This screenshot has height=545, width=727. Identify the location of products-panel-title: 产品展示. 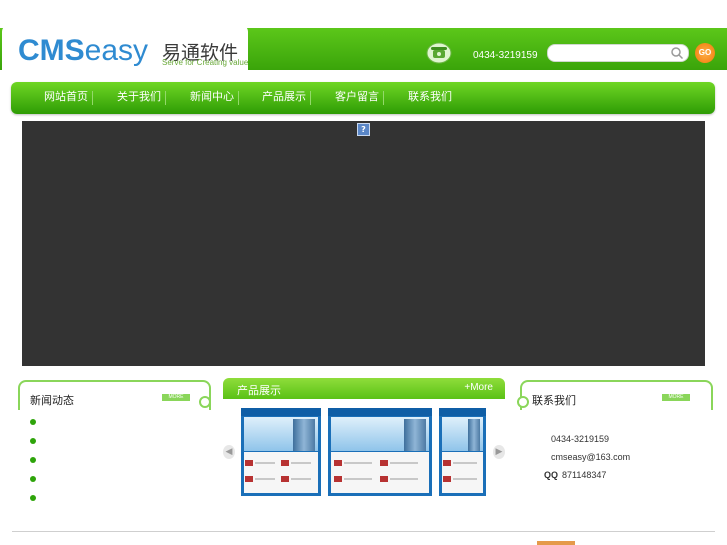
(259, 390).